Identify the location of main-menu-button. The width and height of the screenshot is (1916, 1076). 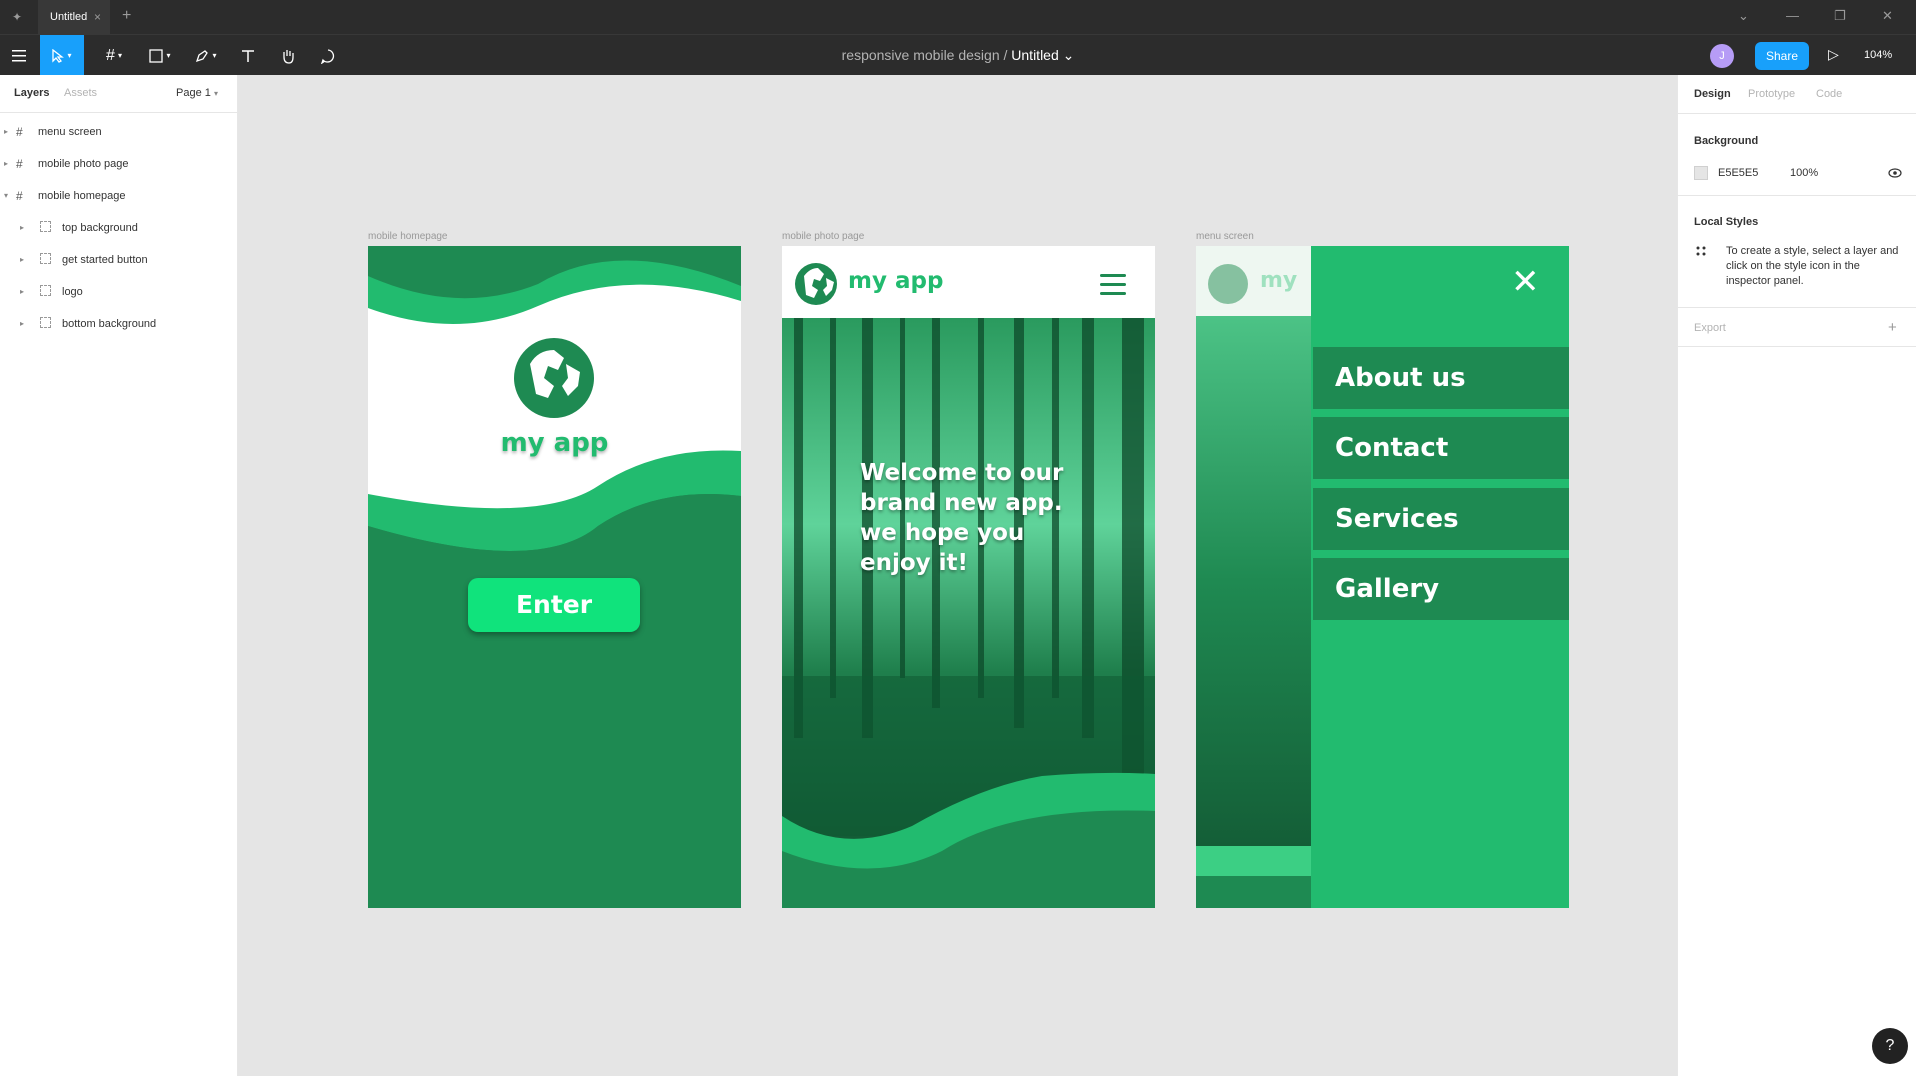
(20, 55).